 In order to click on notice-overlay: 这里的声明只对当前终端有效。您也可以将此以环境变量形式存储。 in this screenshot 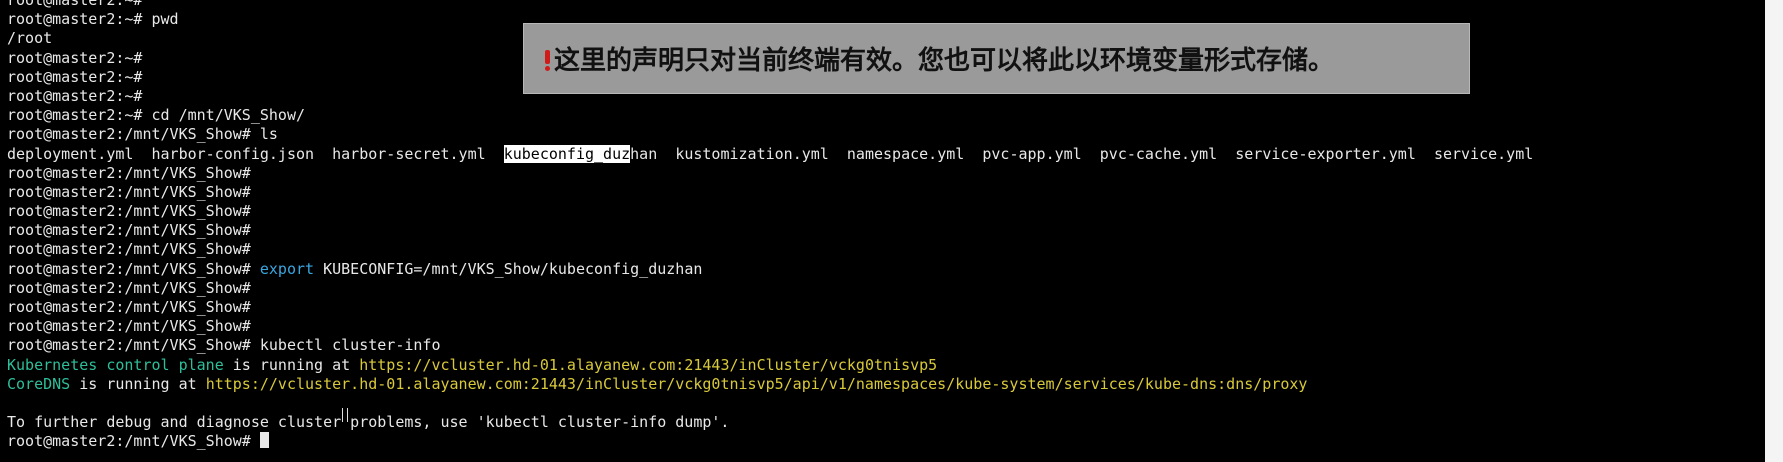, I will do `click(996, 58)`.